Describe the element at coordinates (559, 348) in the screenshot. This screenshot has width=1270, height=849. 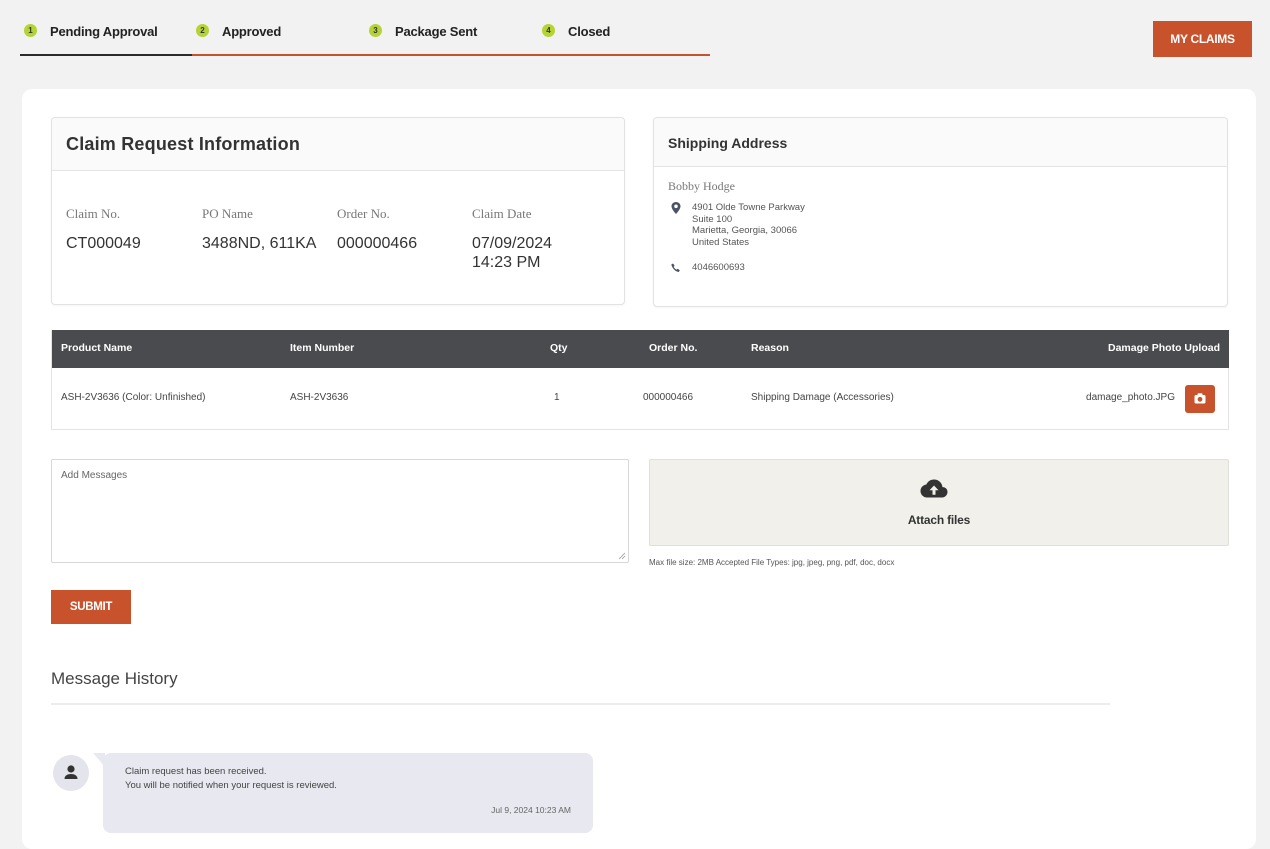
I see `column-header: Qty` at that location.